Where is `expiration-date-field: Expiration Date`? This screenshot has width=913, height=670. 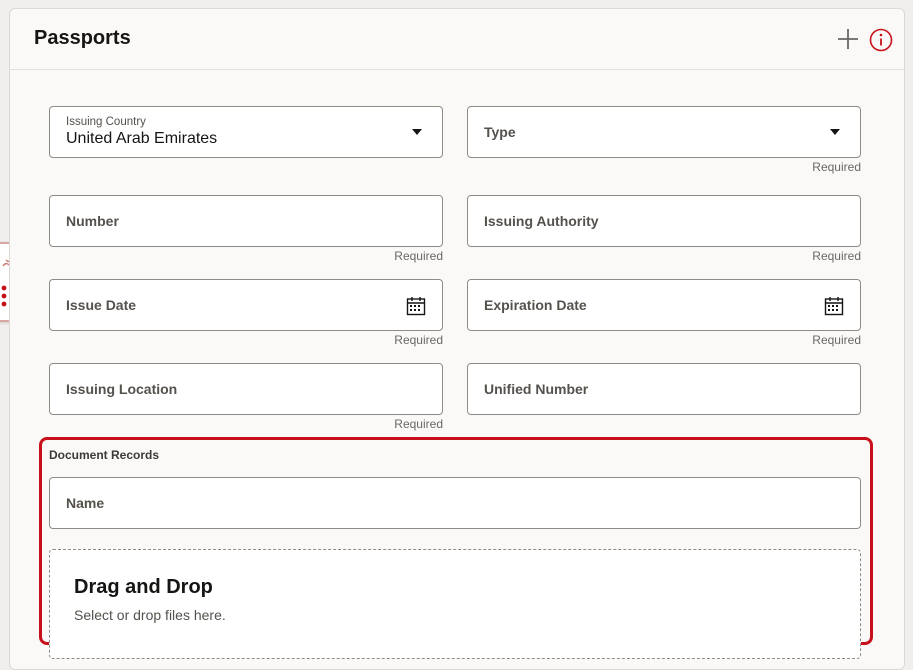 expiration-date-field: Expiration Date is located at coordinates (664, 305).